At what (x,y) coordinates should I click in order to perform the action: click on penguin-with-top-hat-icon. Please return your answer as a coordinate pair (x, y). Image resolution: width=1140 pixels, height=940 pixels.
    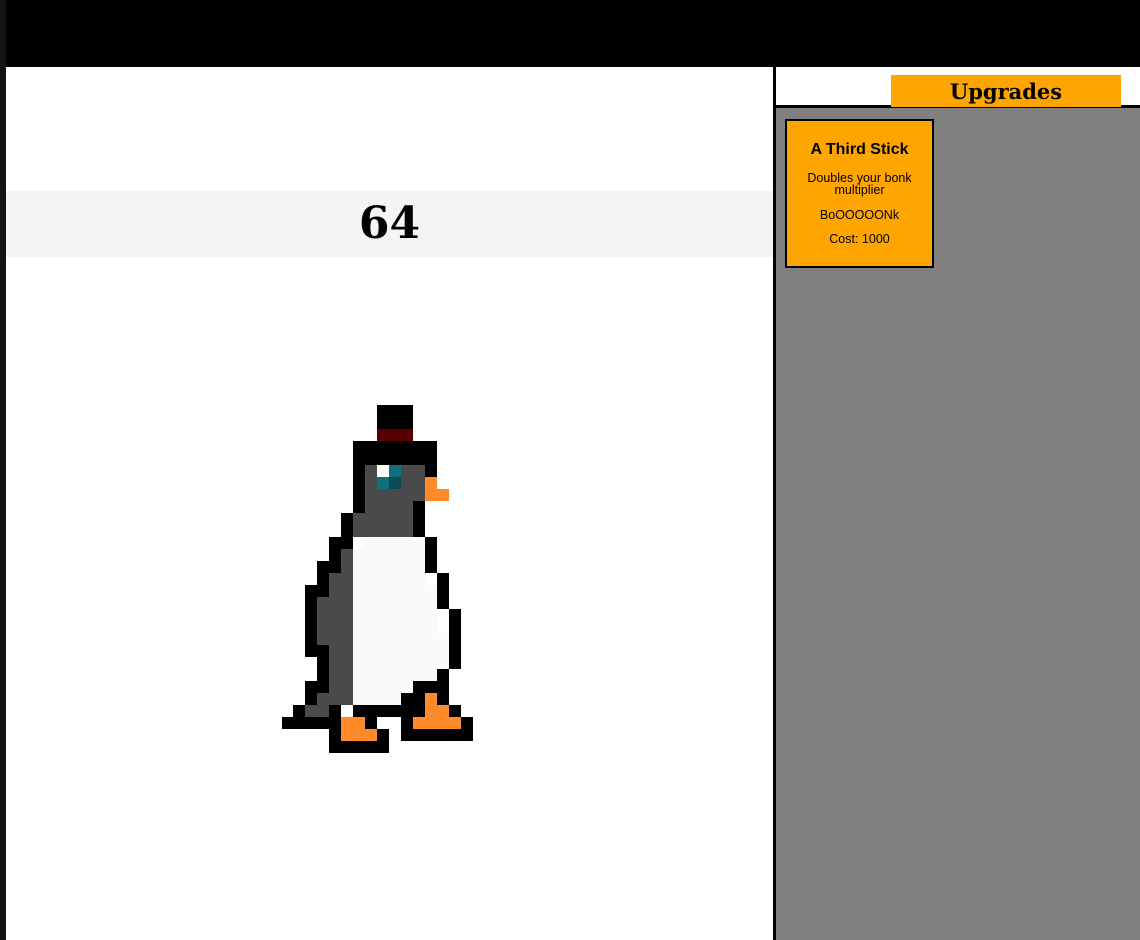
    Looking at the image, I should click on (378, 579).